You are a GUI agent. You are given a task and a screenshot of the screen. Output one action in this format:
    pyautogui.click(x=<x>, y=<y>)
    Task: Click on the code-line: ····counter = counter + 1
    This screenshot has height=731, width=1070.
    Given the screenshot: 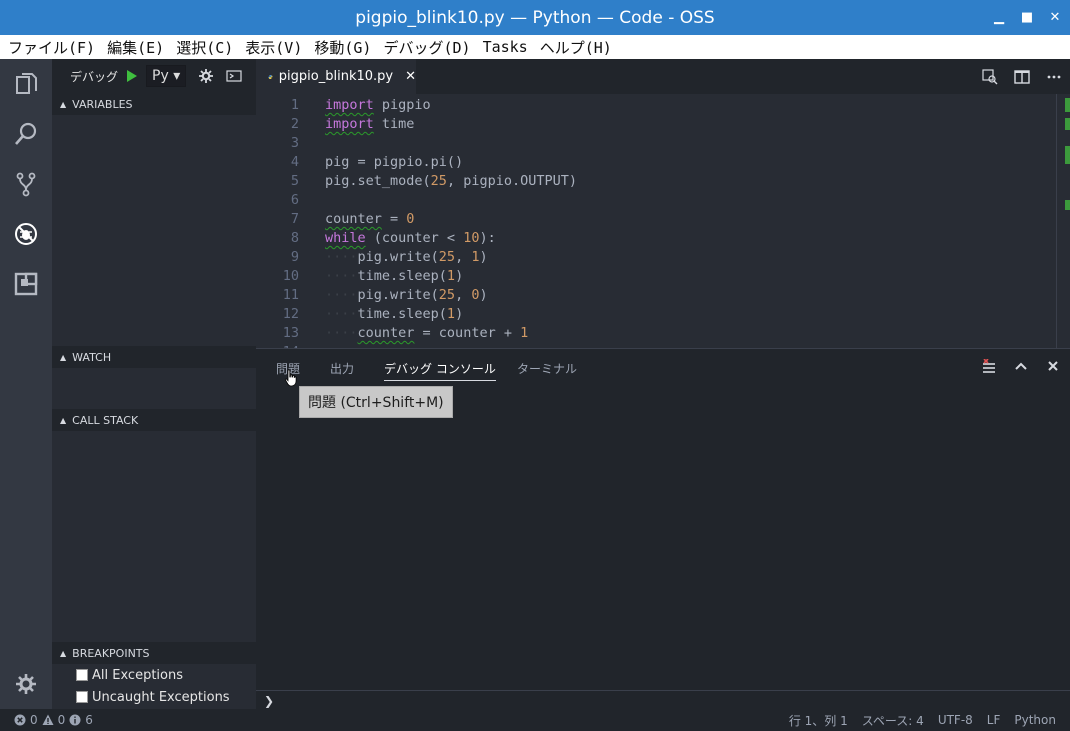 What is the action you would take?
    pyautogui.click(x=427, y=333)
    